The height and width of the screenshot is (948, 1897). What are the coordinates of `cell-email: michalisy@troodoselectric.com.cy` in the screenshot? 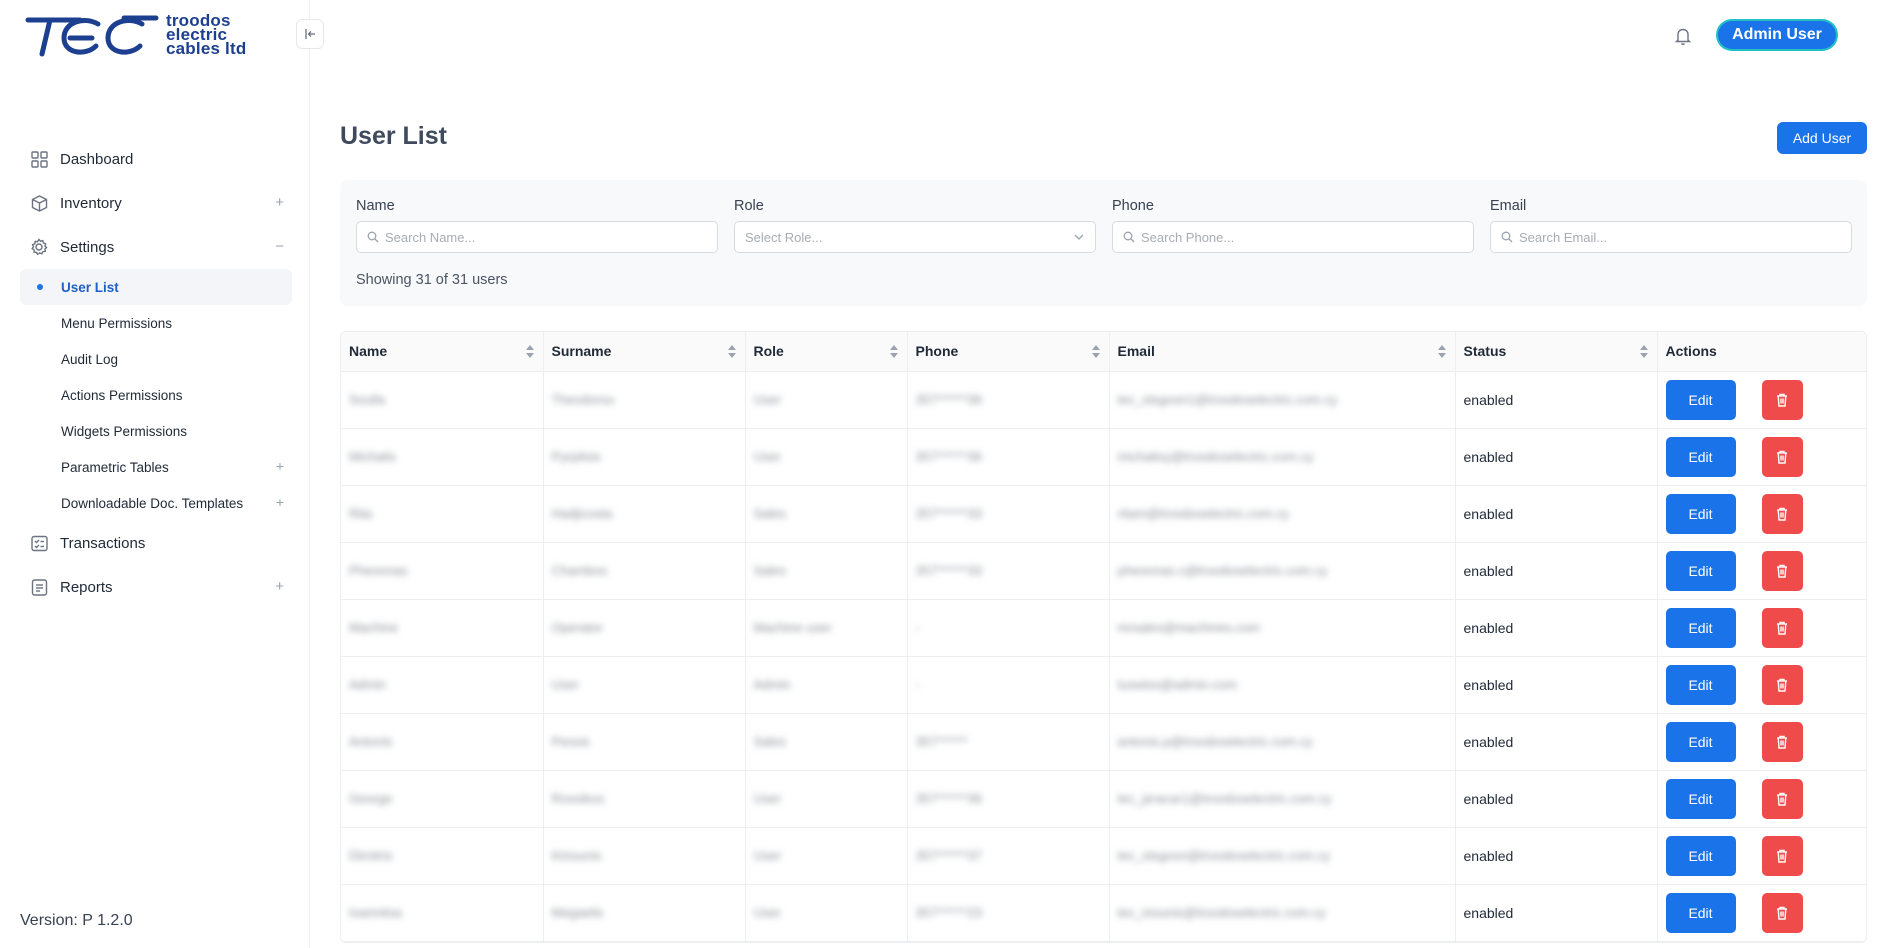 It's located at (1282, 457).